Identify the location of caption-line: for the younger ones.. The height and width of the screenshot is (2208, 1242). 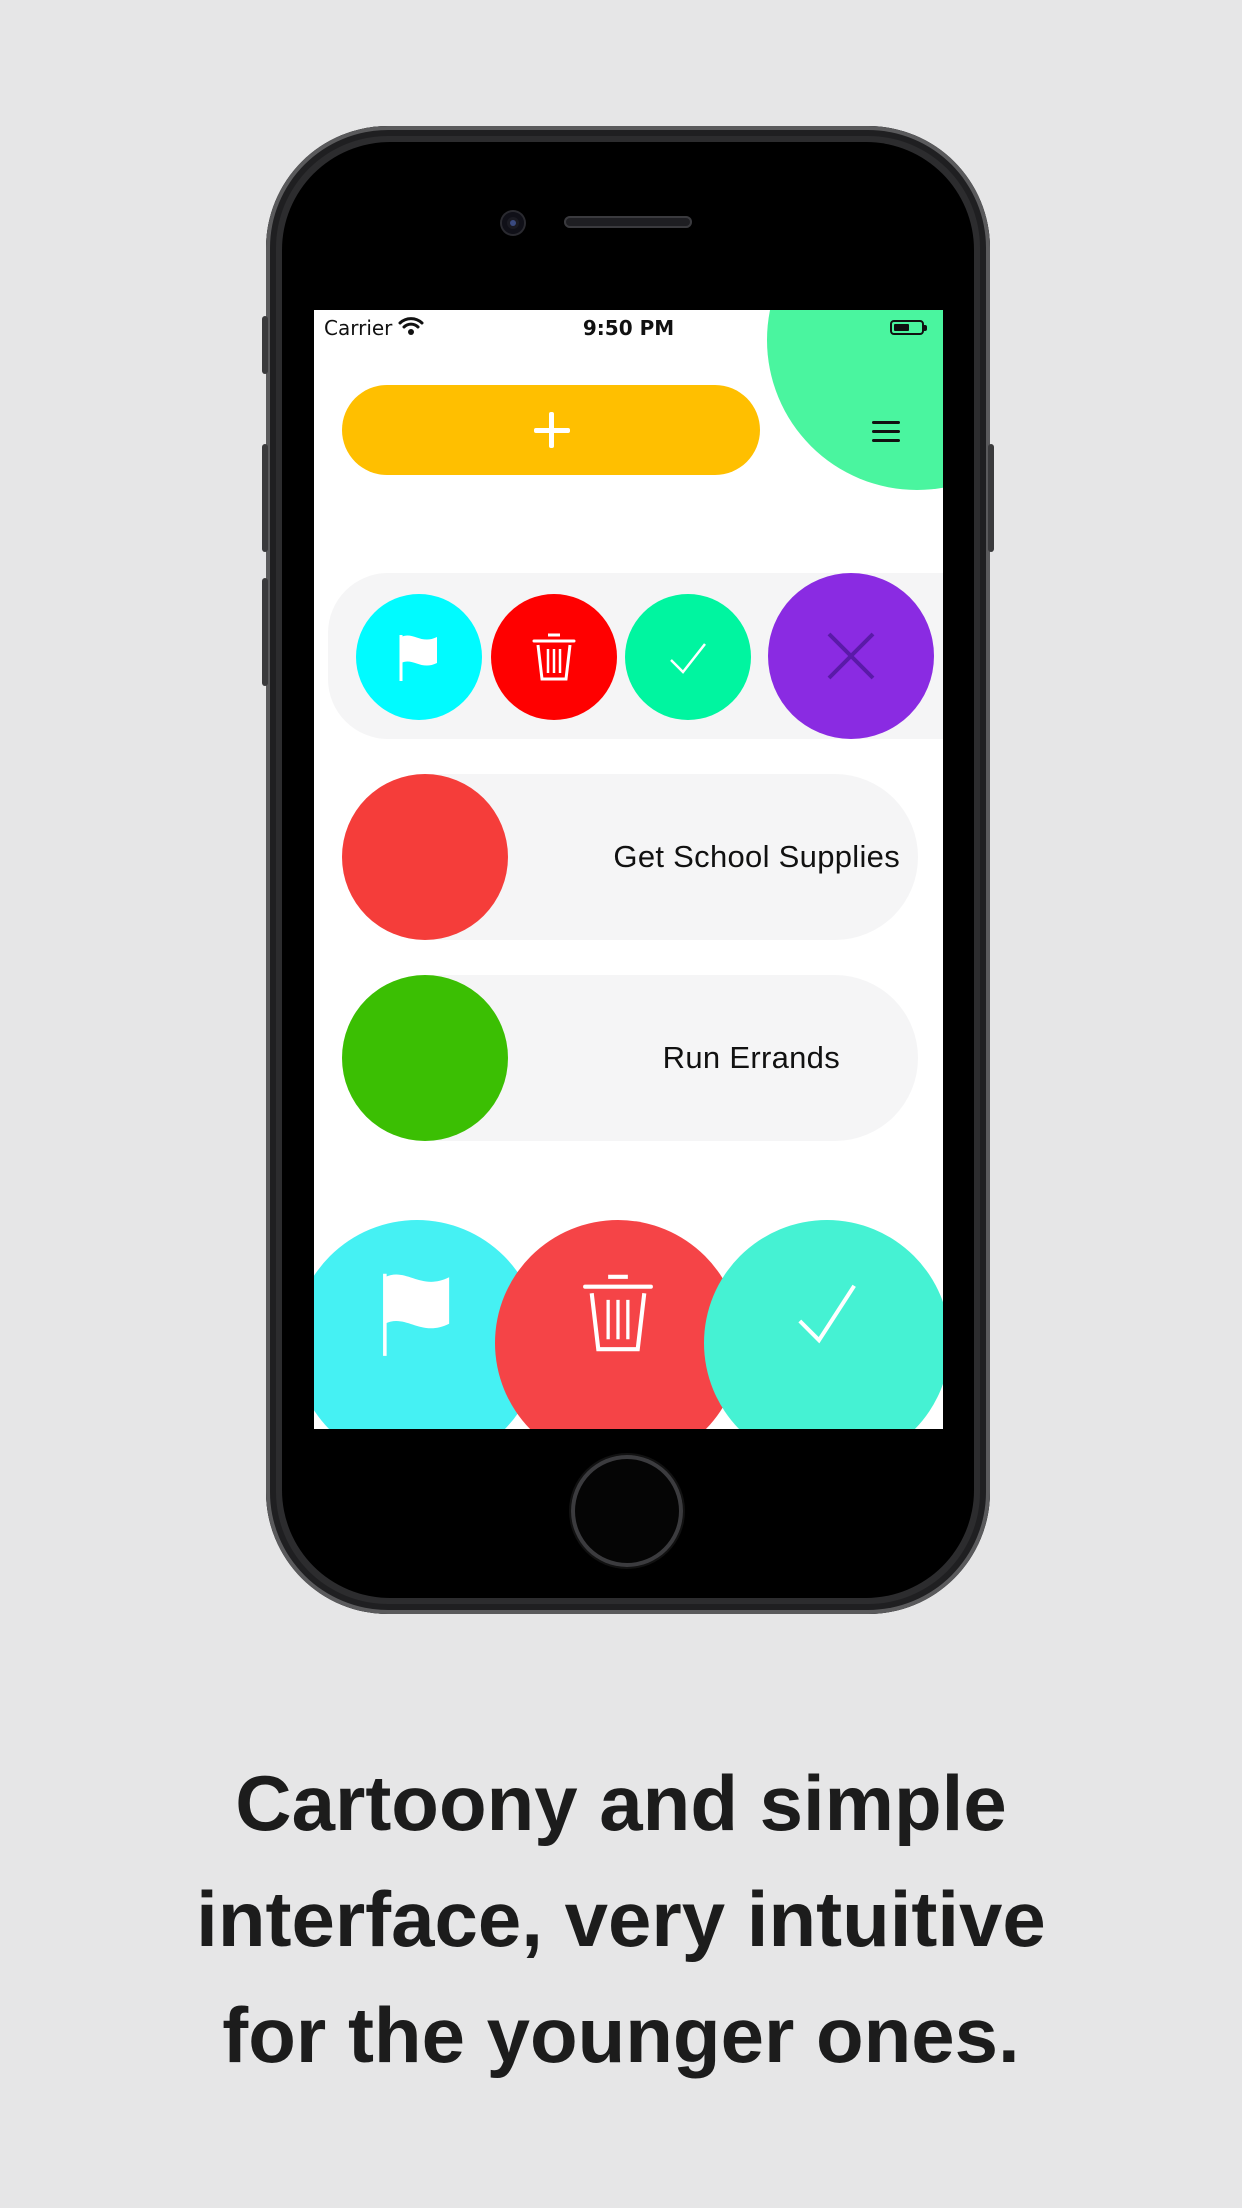
(621, 2035).